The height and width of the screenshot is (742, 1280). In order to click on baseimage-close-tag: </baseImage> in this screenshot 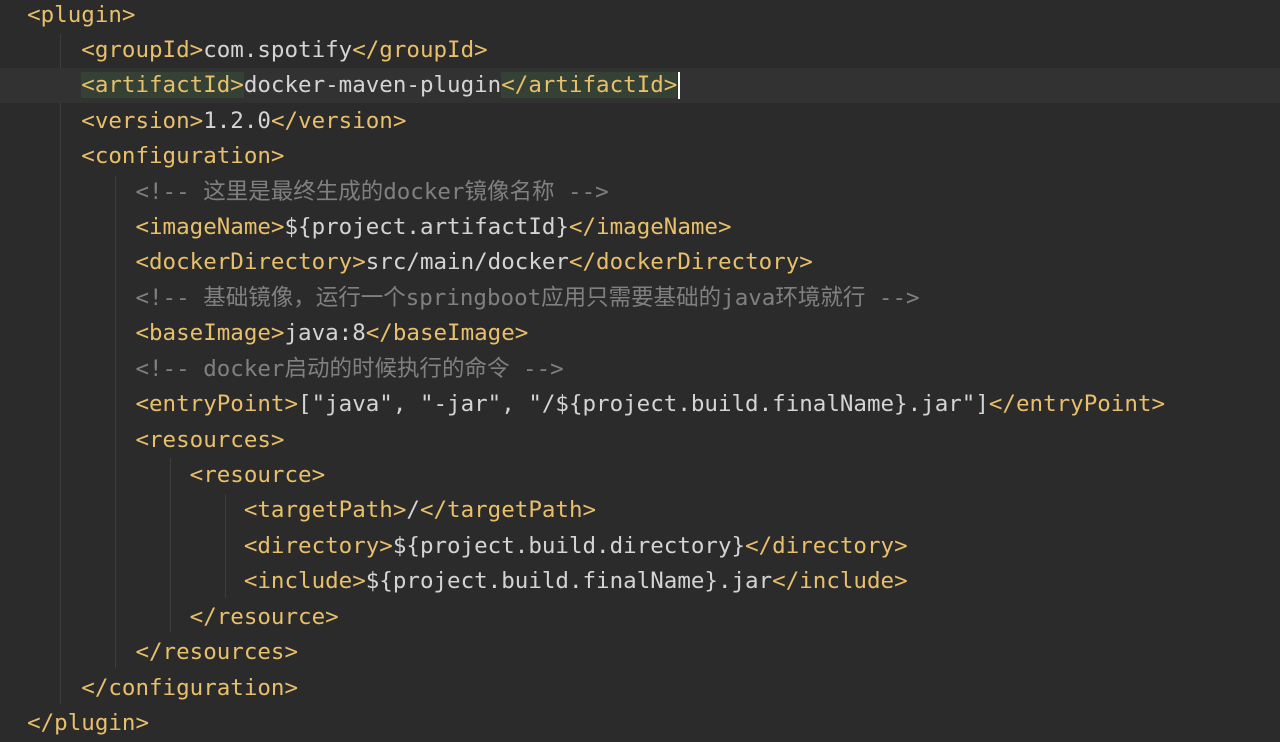, I will do `click(447, 333)`.